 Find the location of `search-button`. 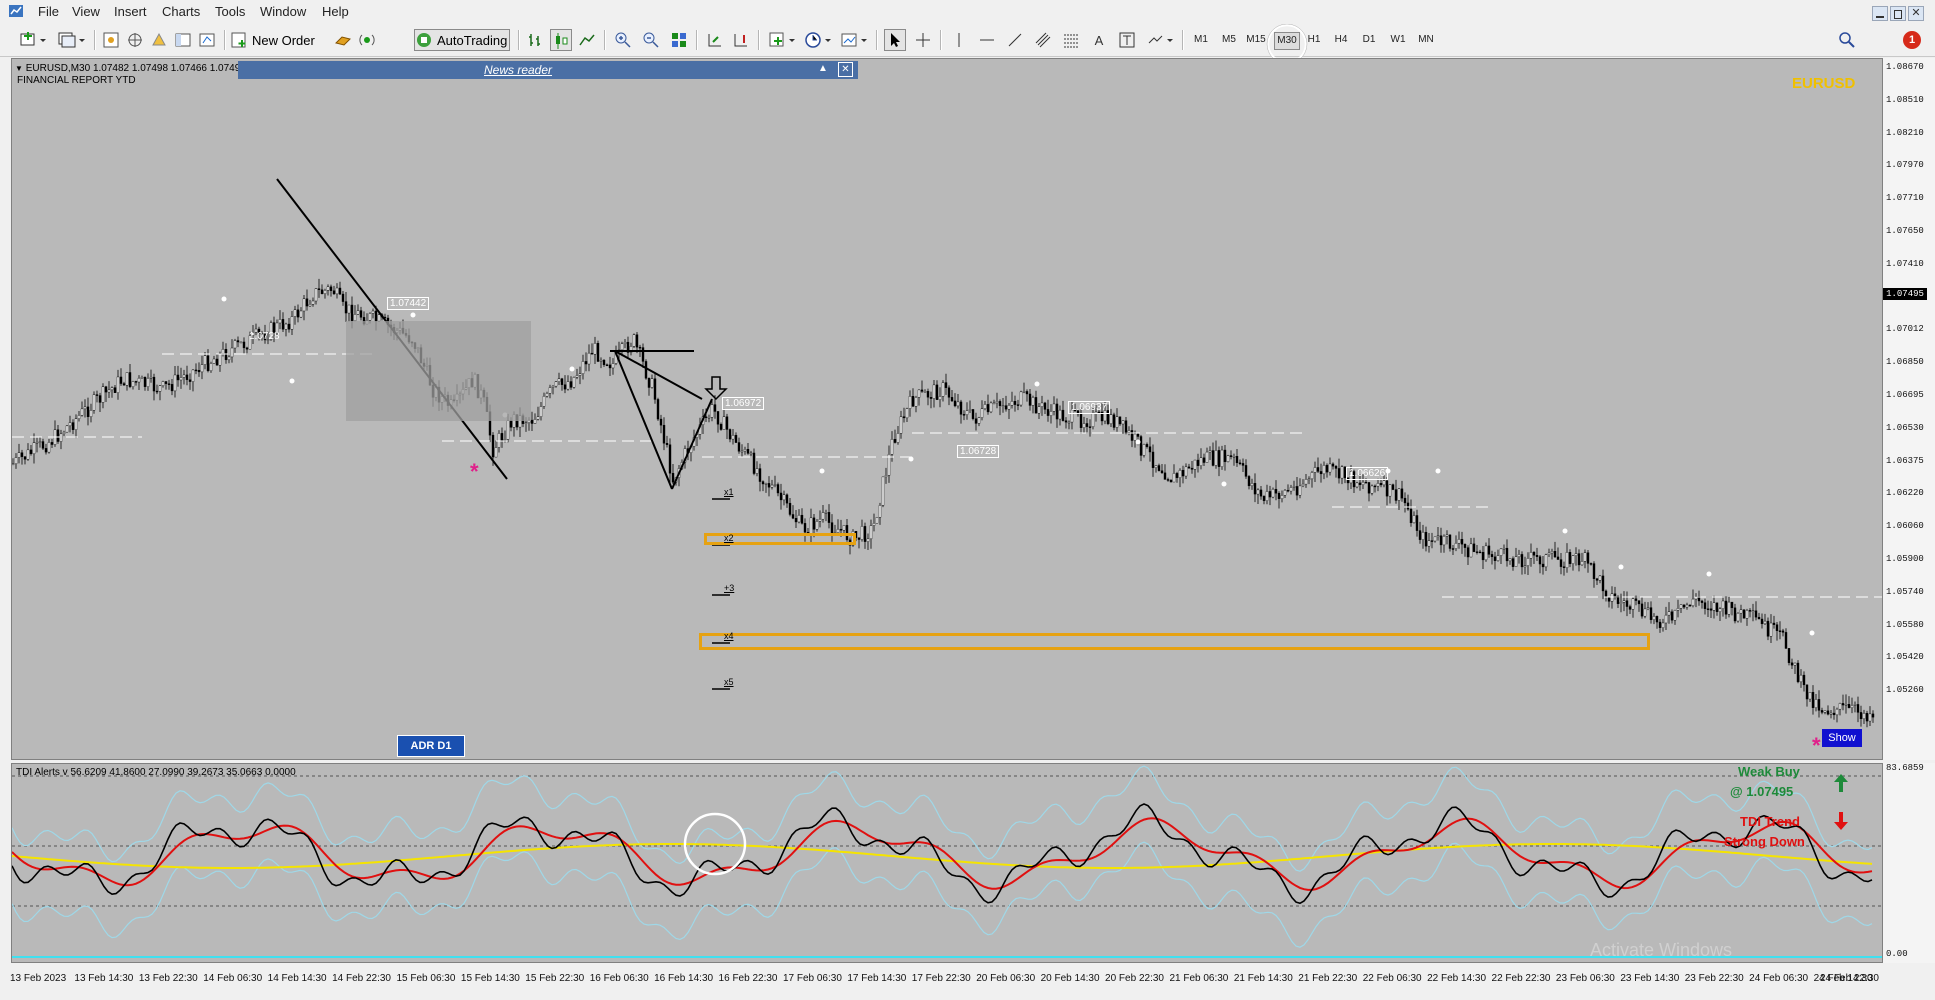

search-button is located at coordinates (1847, 40).